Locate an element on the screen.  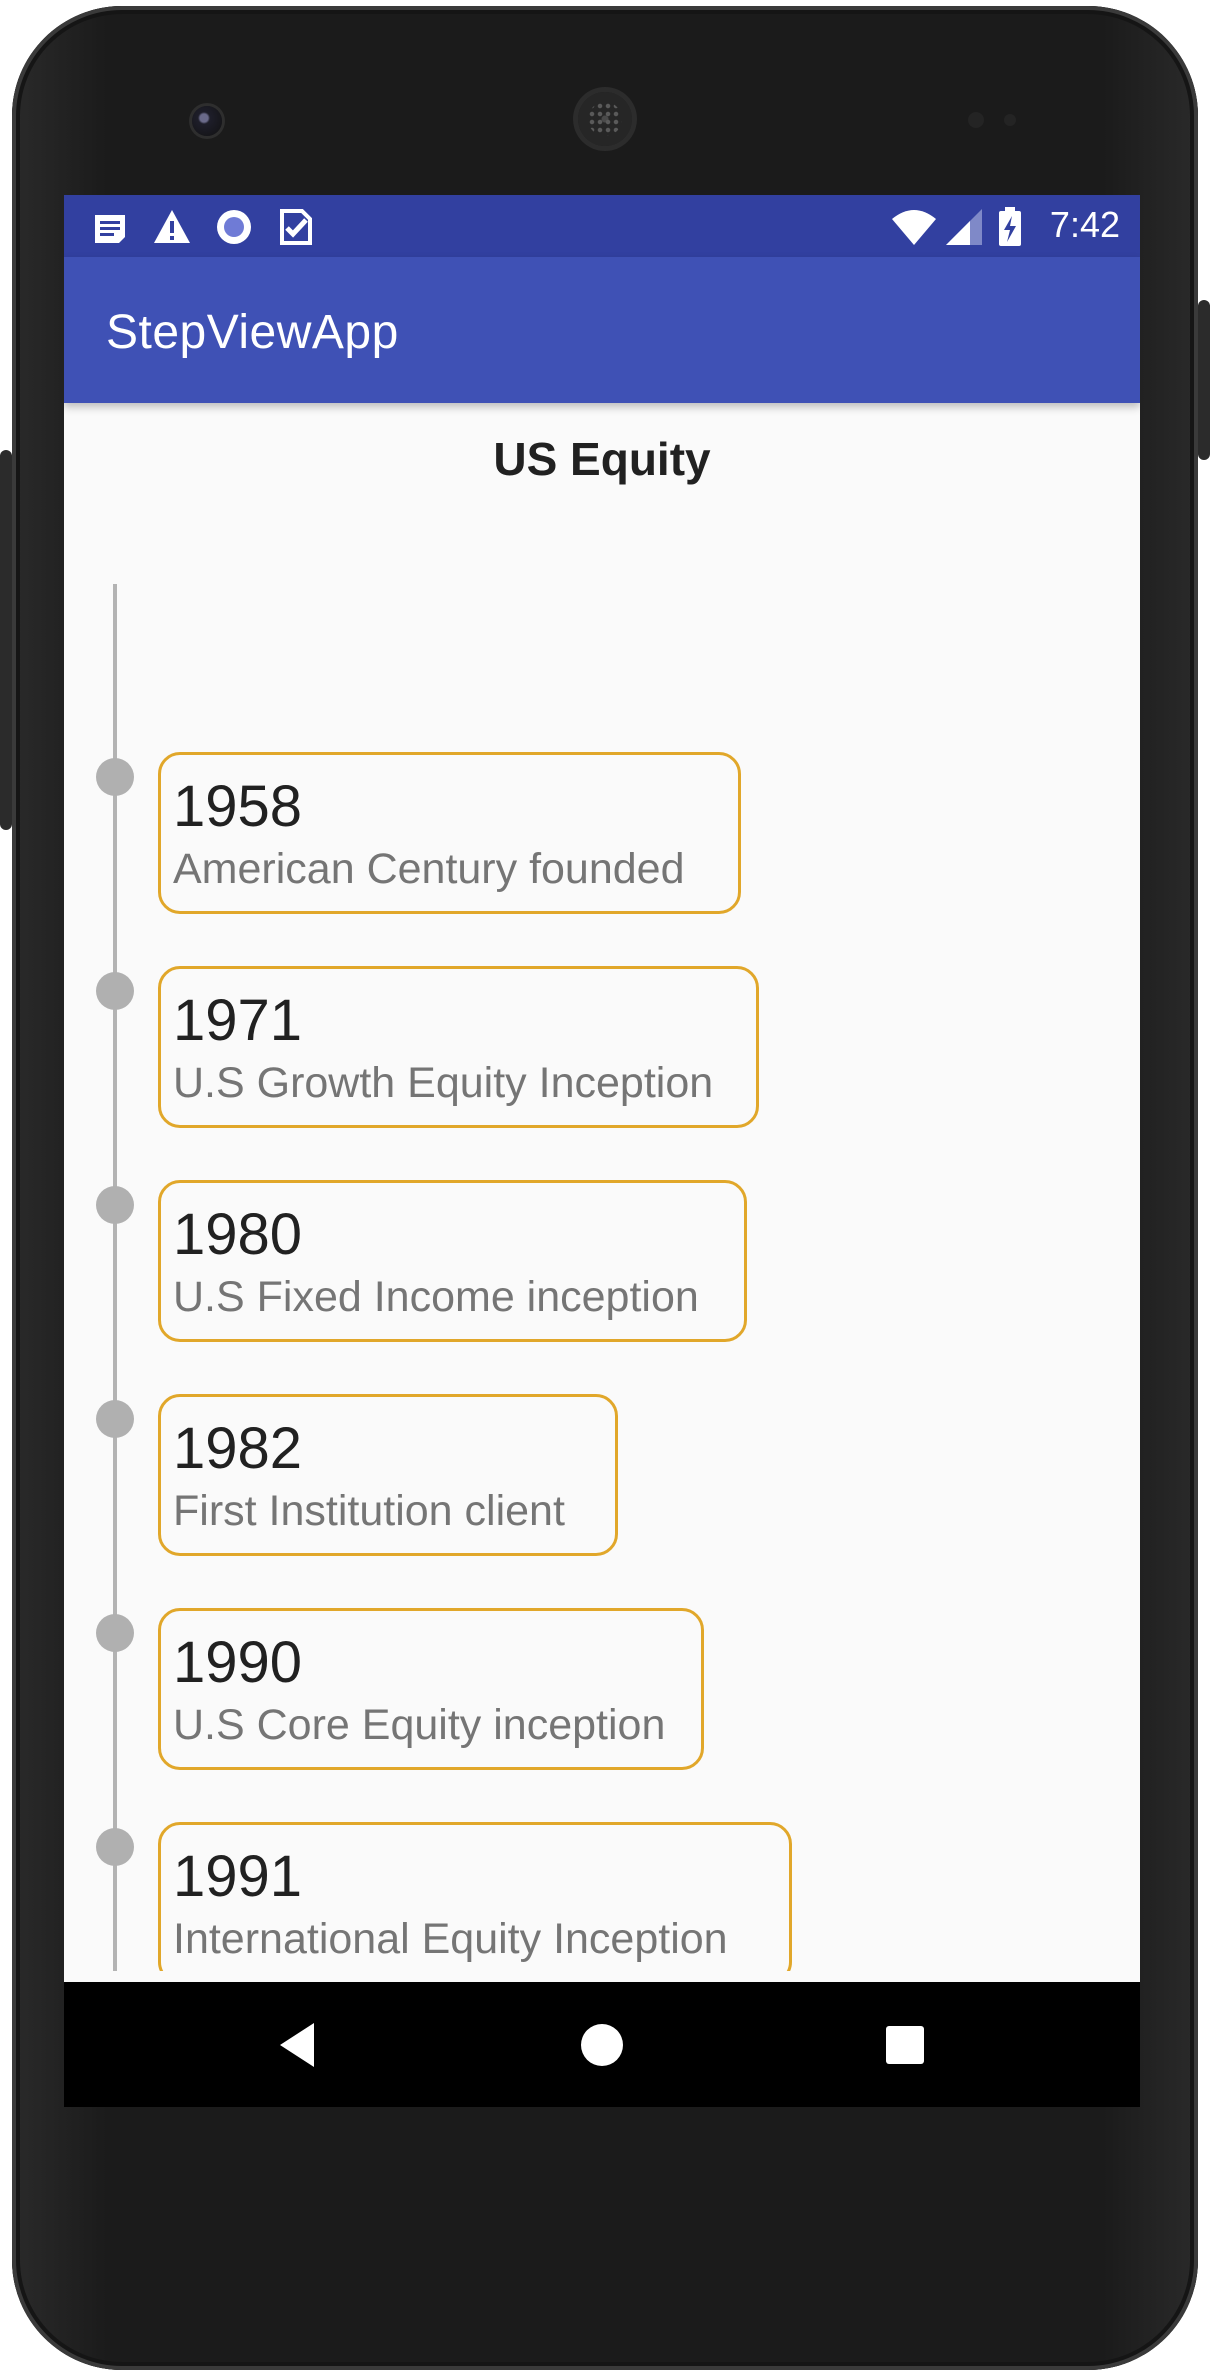
step-year: 1990 is located at coordinates (238, 1662).